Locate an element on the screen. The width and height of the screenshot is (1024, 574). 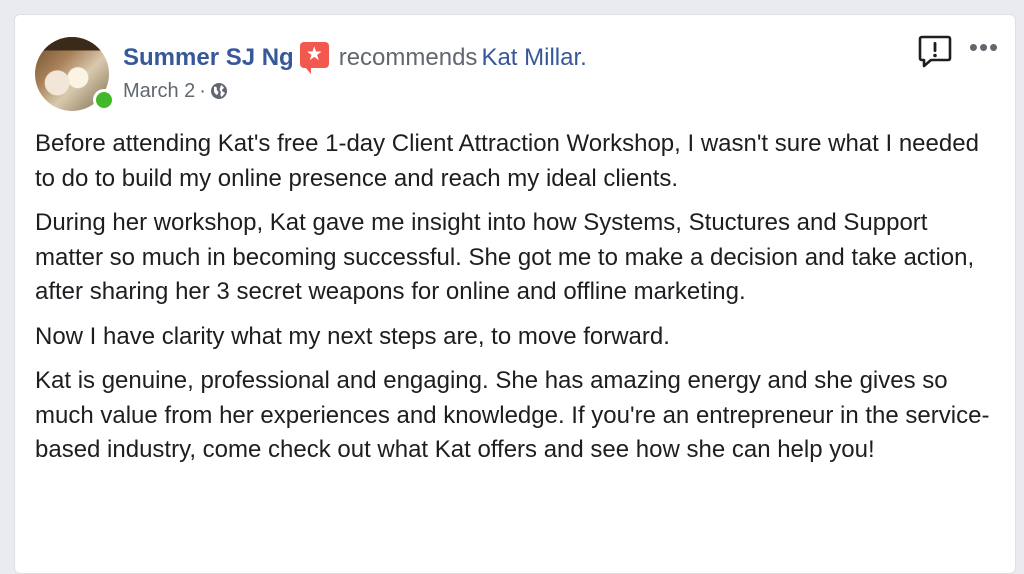
star-badge-icon: ★ is located at coordinates (314, 58).